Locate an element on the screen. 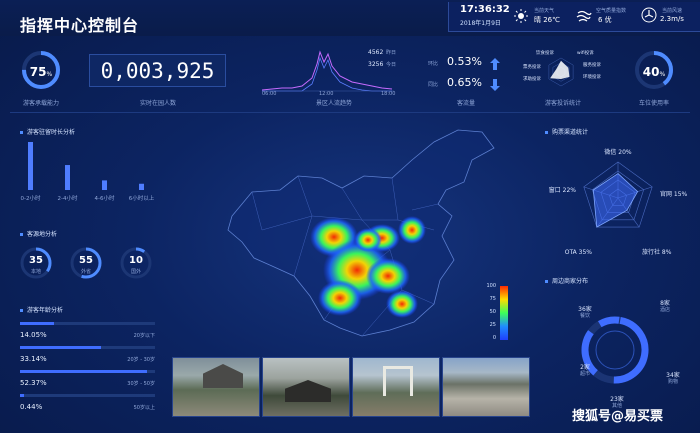 This screenshot has width=700, height=433. complaint-axis-label: wifi投诉 is located at coordinates (585, 52).